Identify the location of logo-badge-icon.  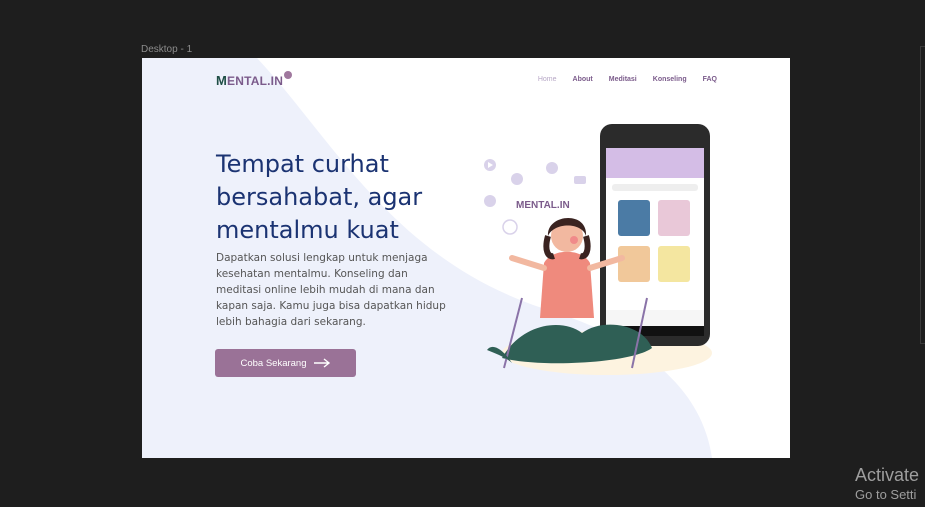
(288, 75).